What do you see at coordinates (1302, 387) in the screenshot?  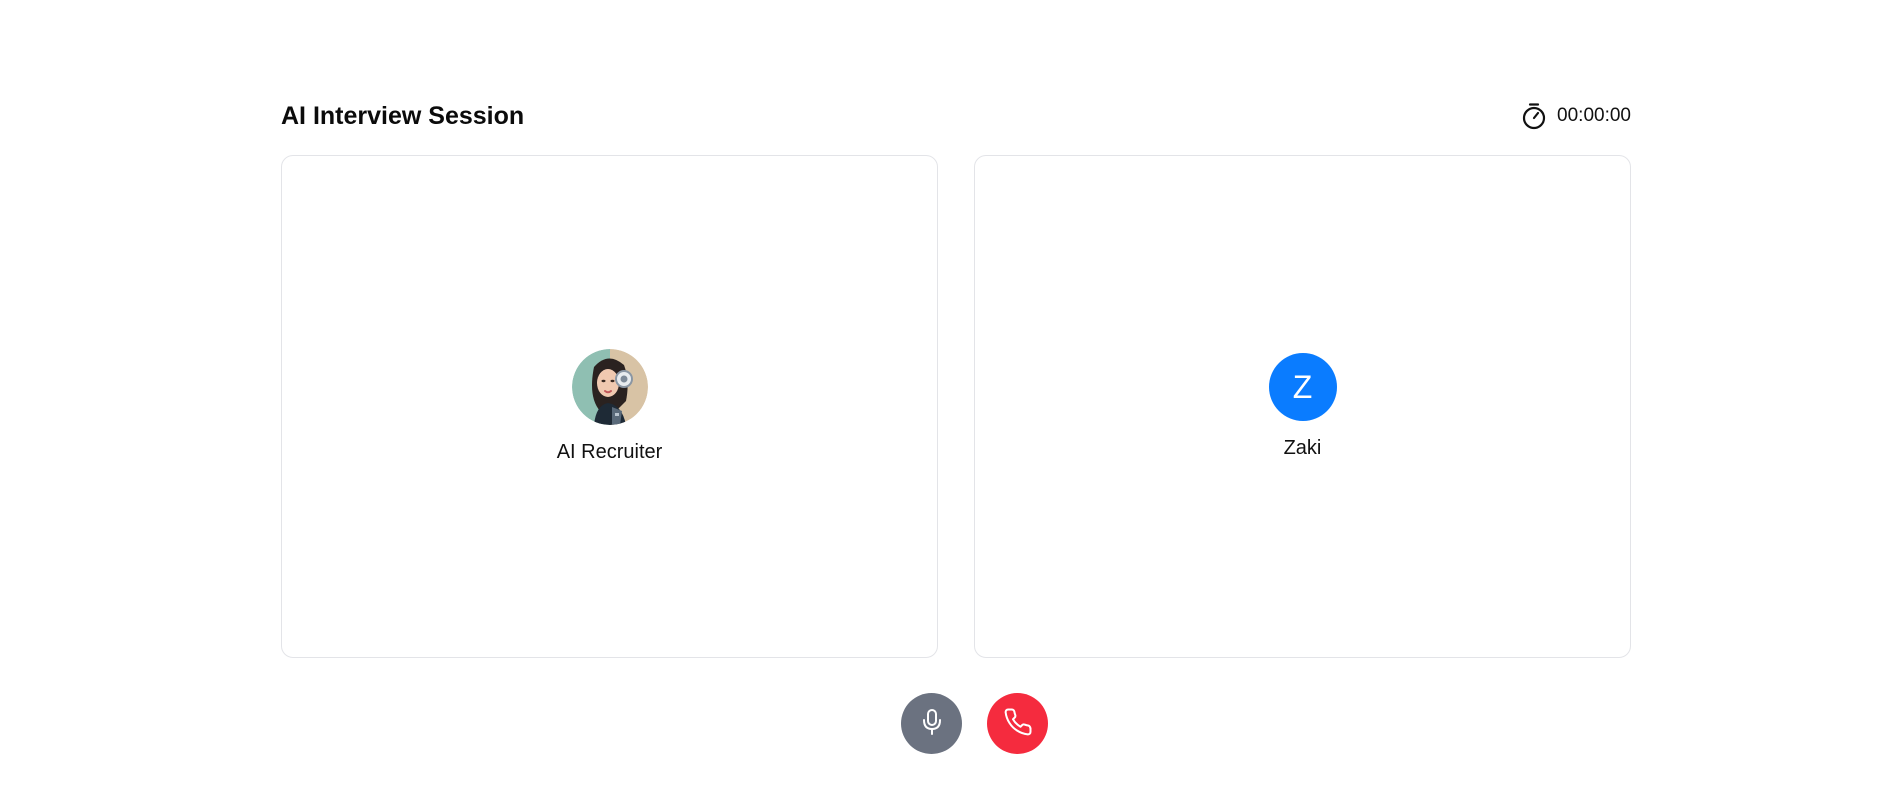 I see `candidate-avatar: Z` at bounding box center [1302, 387].